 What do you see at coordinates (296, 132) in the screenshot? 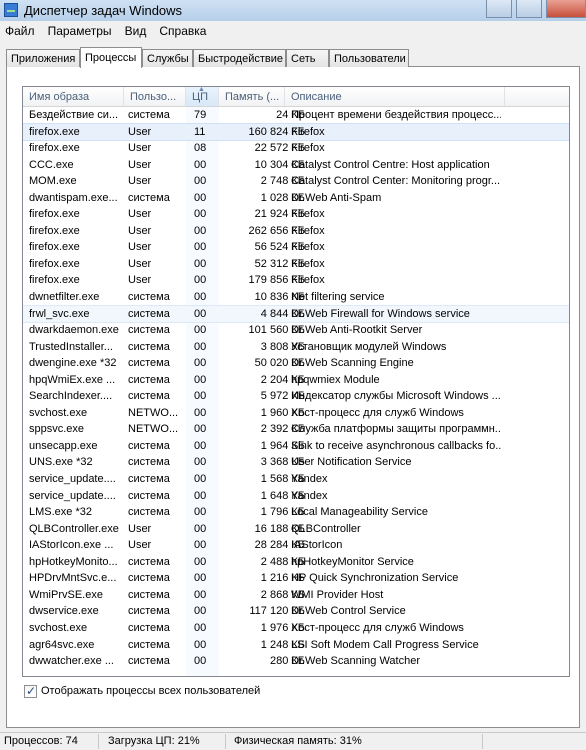
I see `process-row: firefox.exe User 11 160 824 КБ Firefox` at bounding box center [296, 132].